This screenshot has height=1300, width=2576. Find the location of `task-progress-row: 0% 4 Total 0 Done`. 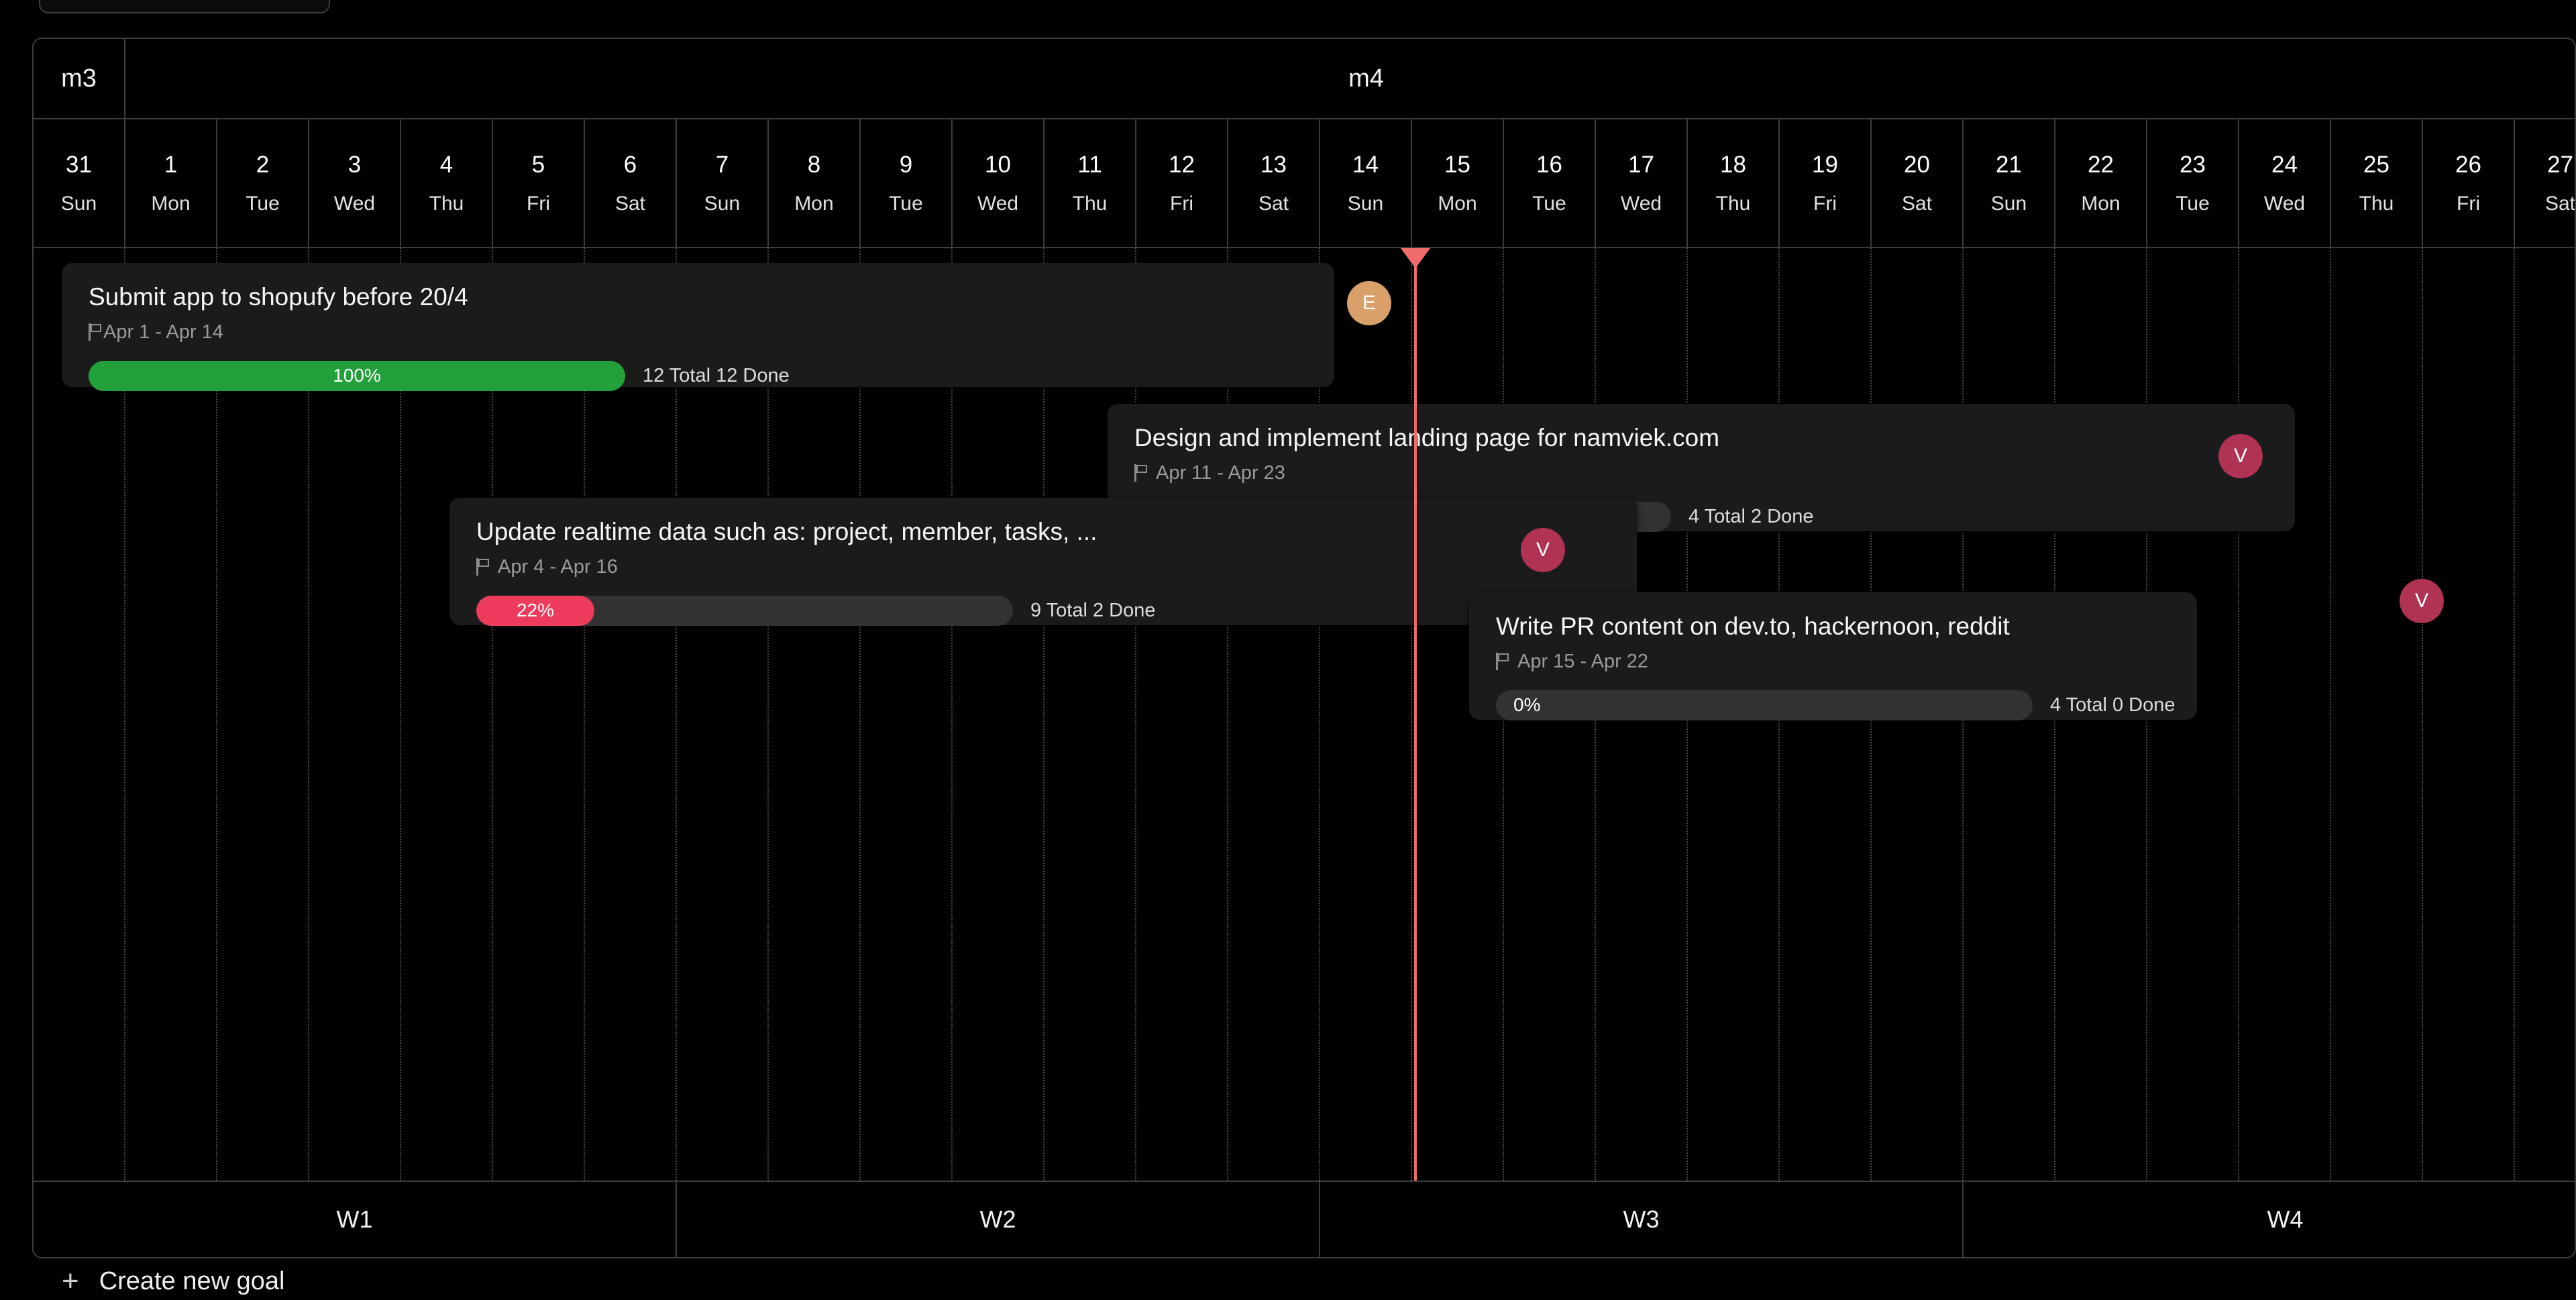

task-progress-row: 0% 4 Total 0 Done is located at coordinates (1836, 705).